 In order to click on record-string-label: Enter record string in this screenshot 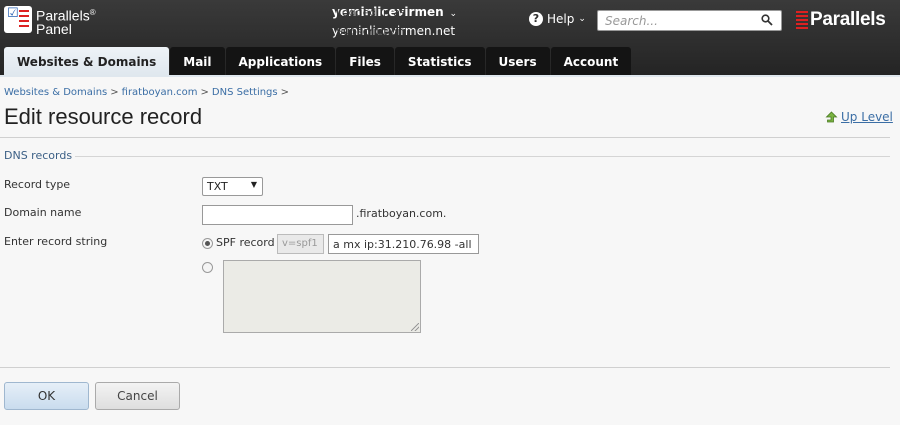, I will do `click(56, 241)`.